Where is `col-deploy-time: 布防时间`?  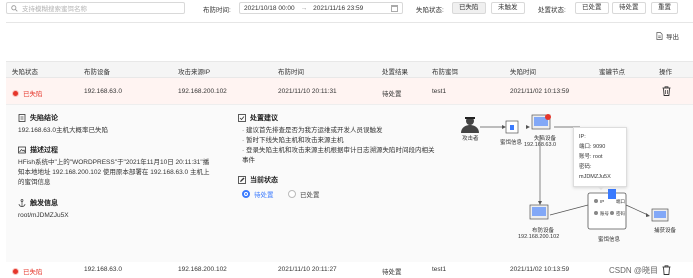
col-deploy-time: 布防时间 is located at coordinates (291, 72).